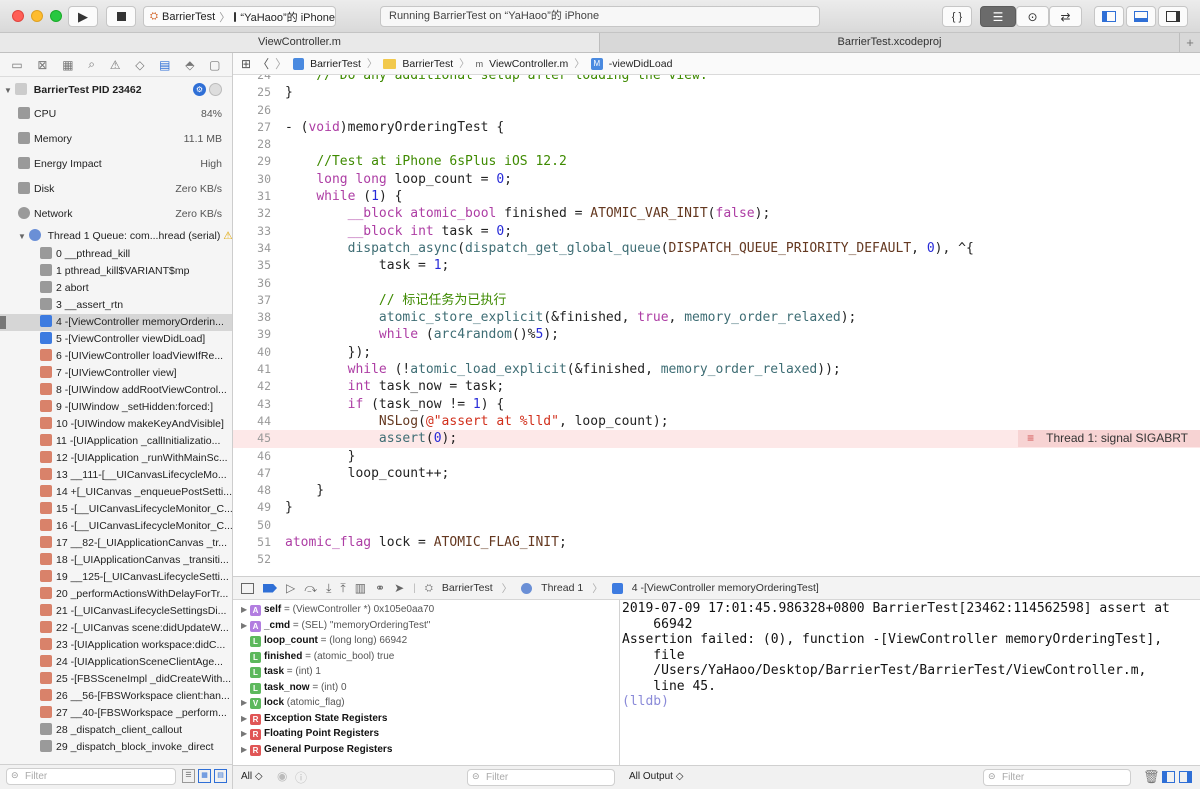 This screenshot has width=1200, height=789. What do you see at coordinates (116, 407) in the screenshot?
I see `stack-frame-row: 9 -[UIWindow _setHidden:forced:]` at bounding box center [116, 407].